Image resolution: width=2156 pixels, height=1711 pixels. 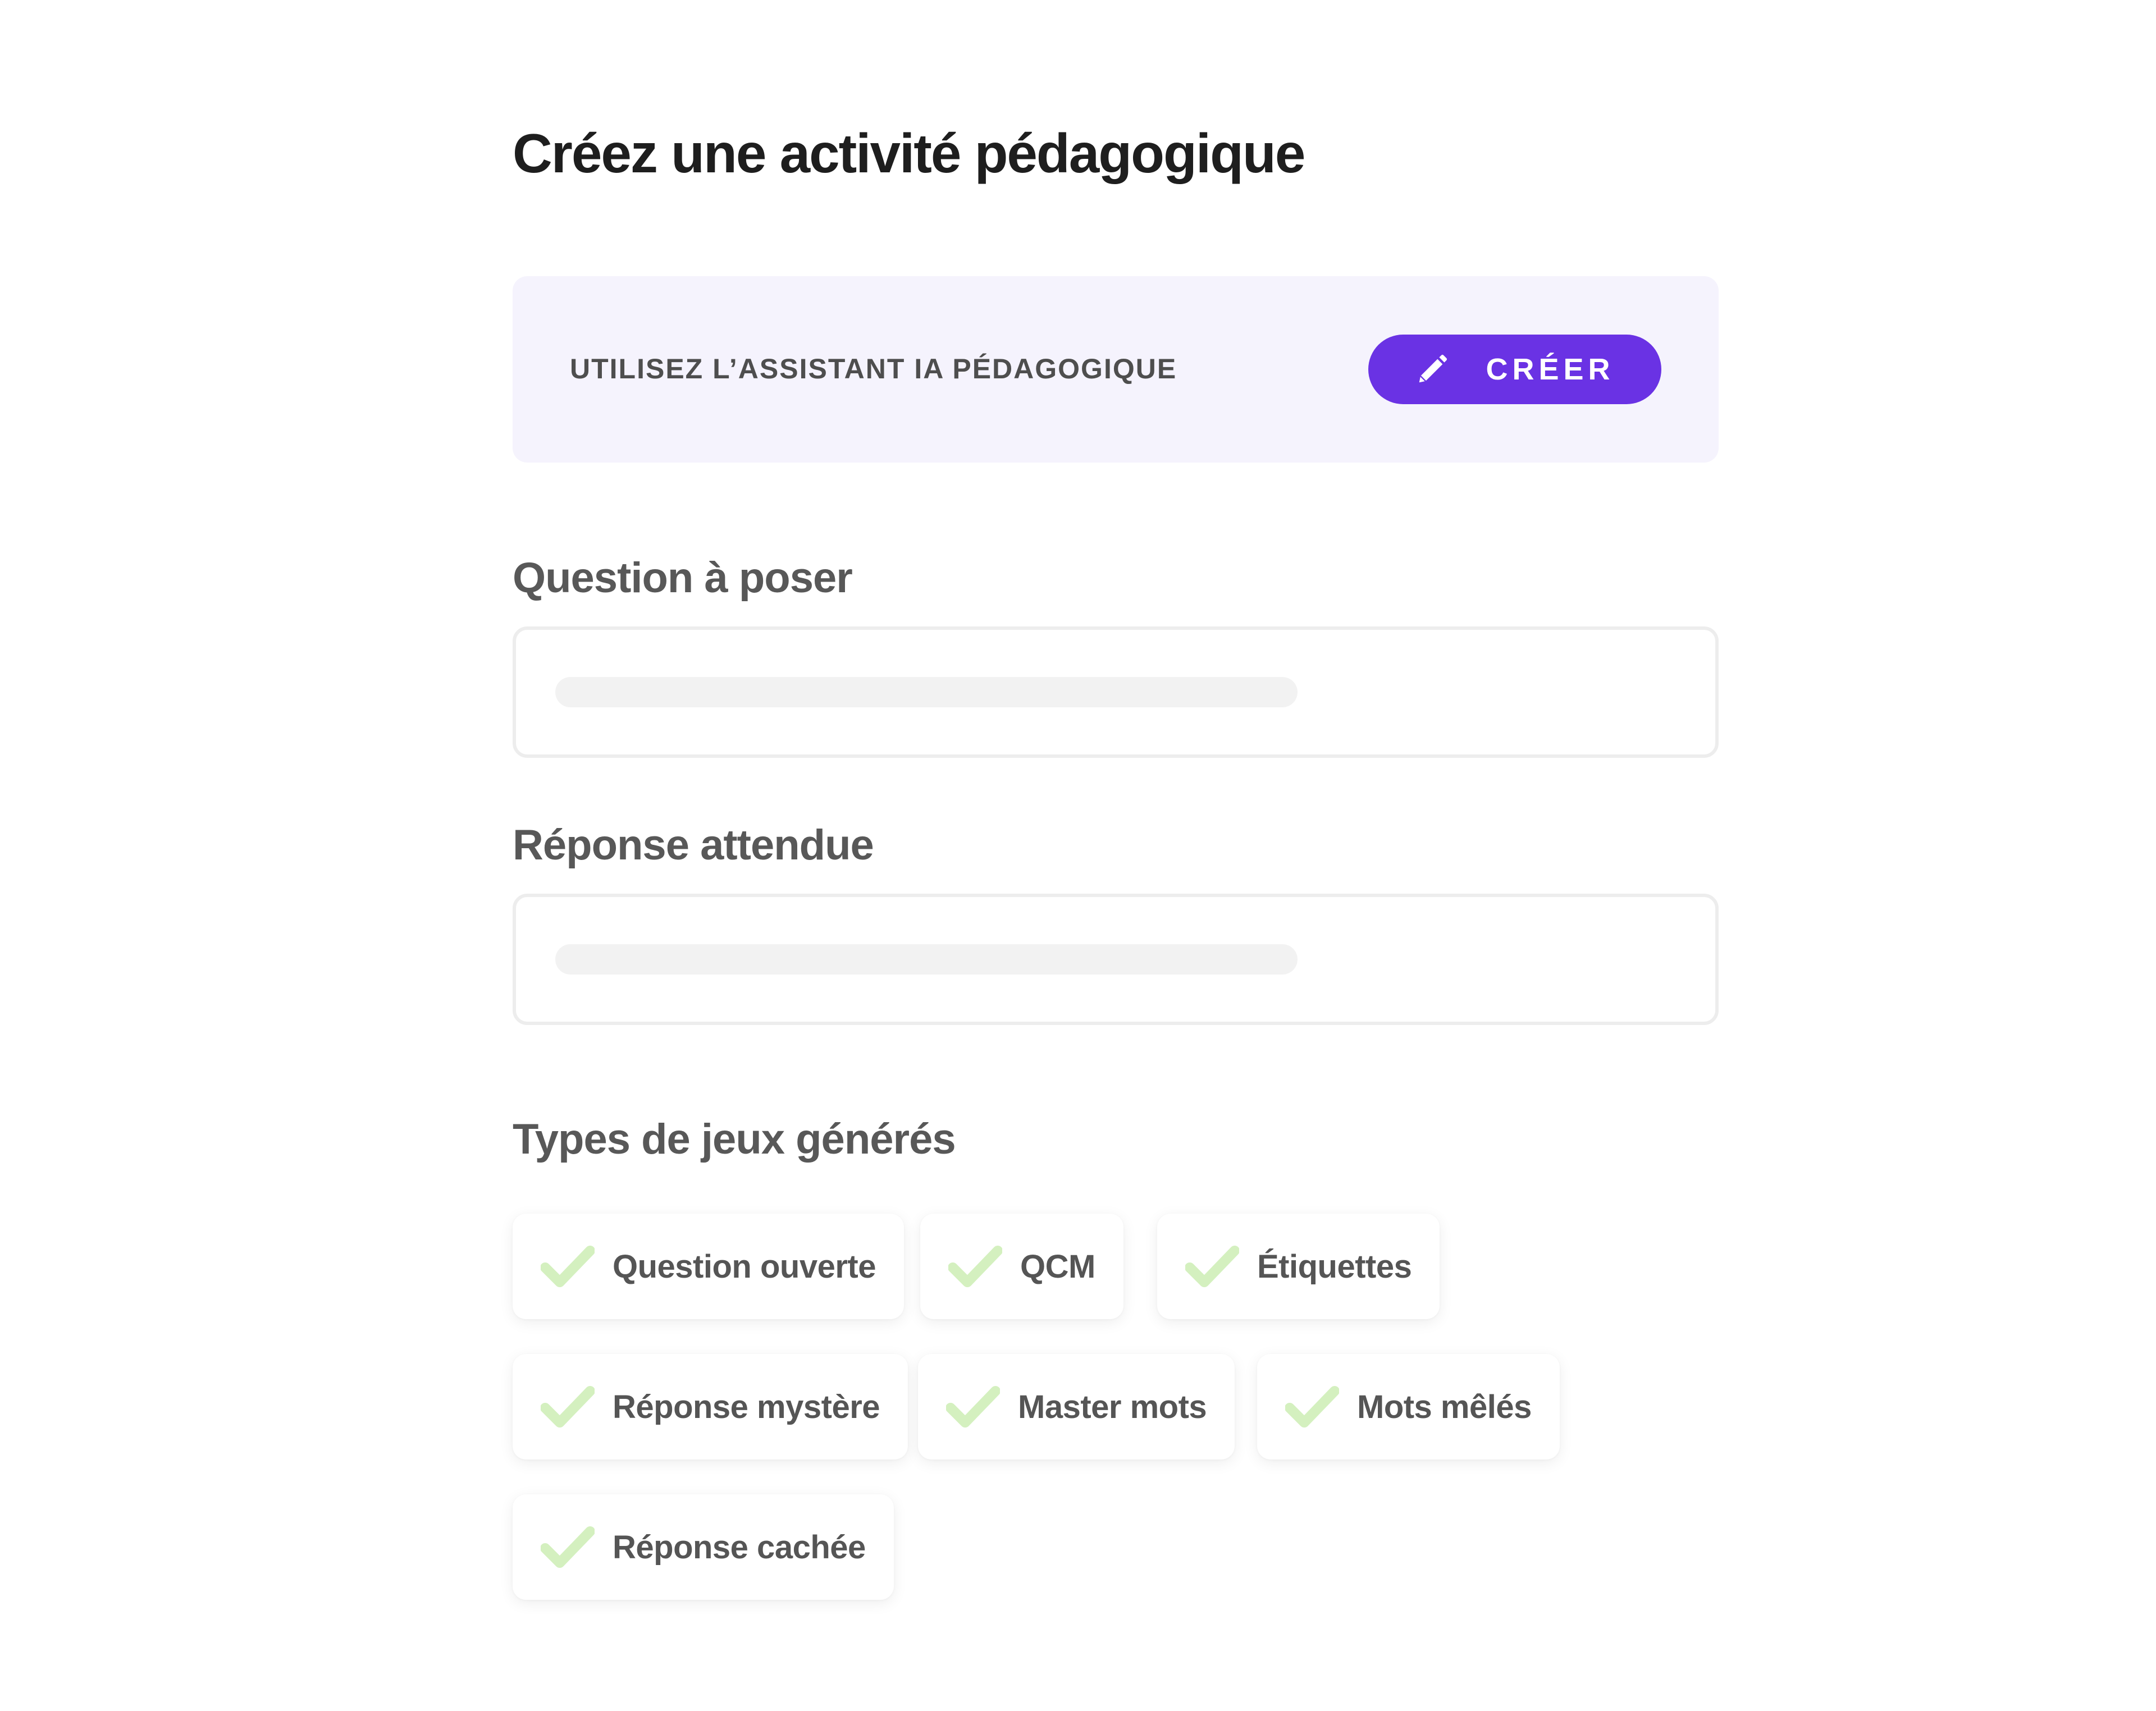 I want to click on game-type-label: Réponse mystère, so click(x=746, y=1406).